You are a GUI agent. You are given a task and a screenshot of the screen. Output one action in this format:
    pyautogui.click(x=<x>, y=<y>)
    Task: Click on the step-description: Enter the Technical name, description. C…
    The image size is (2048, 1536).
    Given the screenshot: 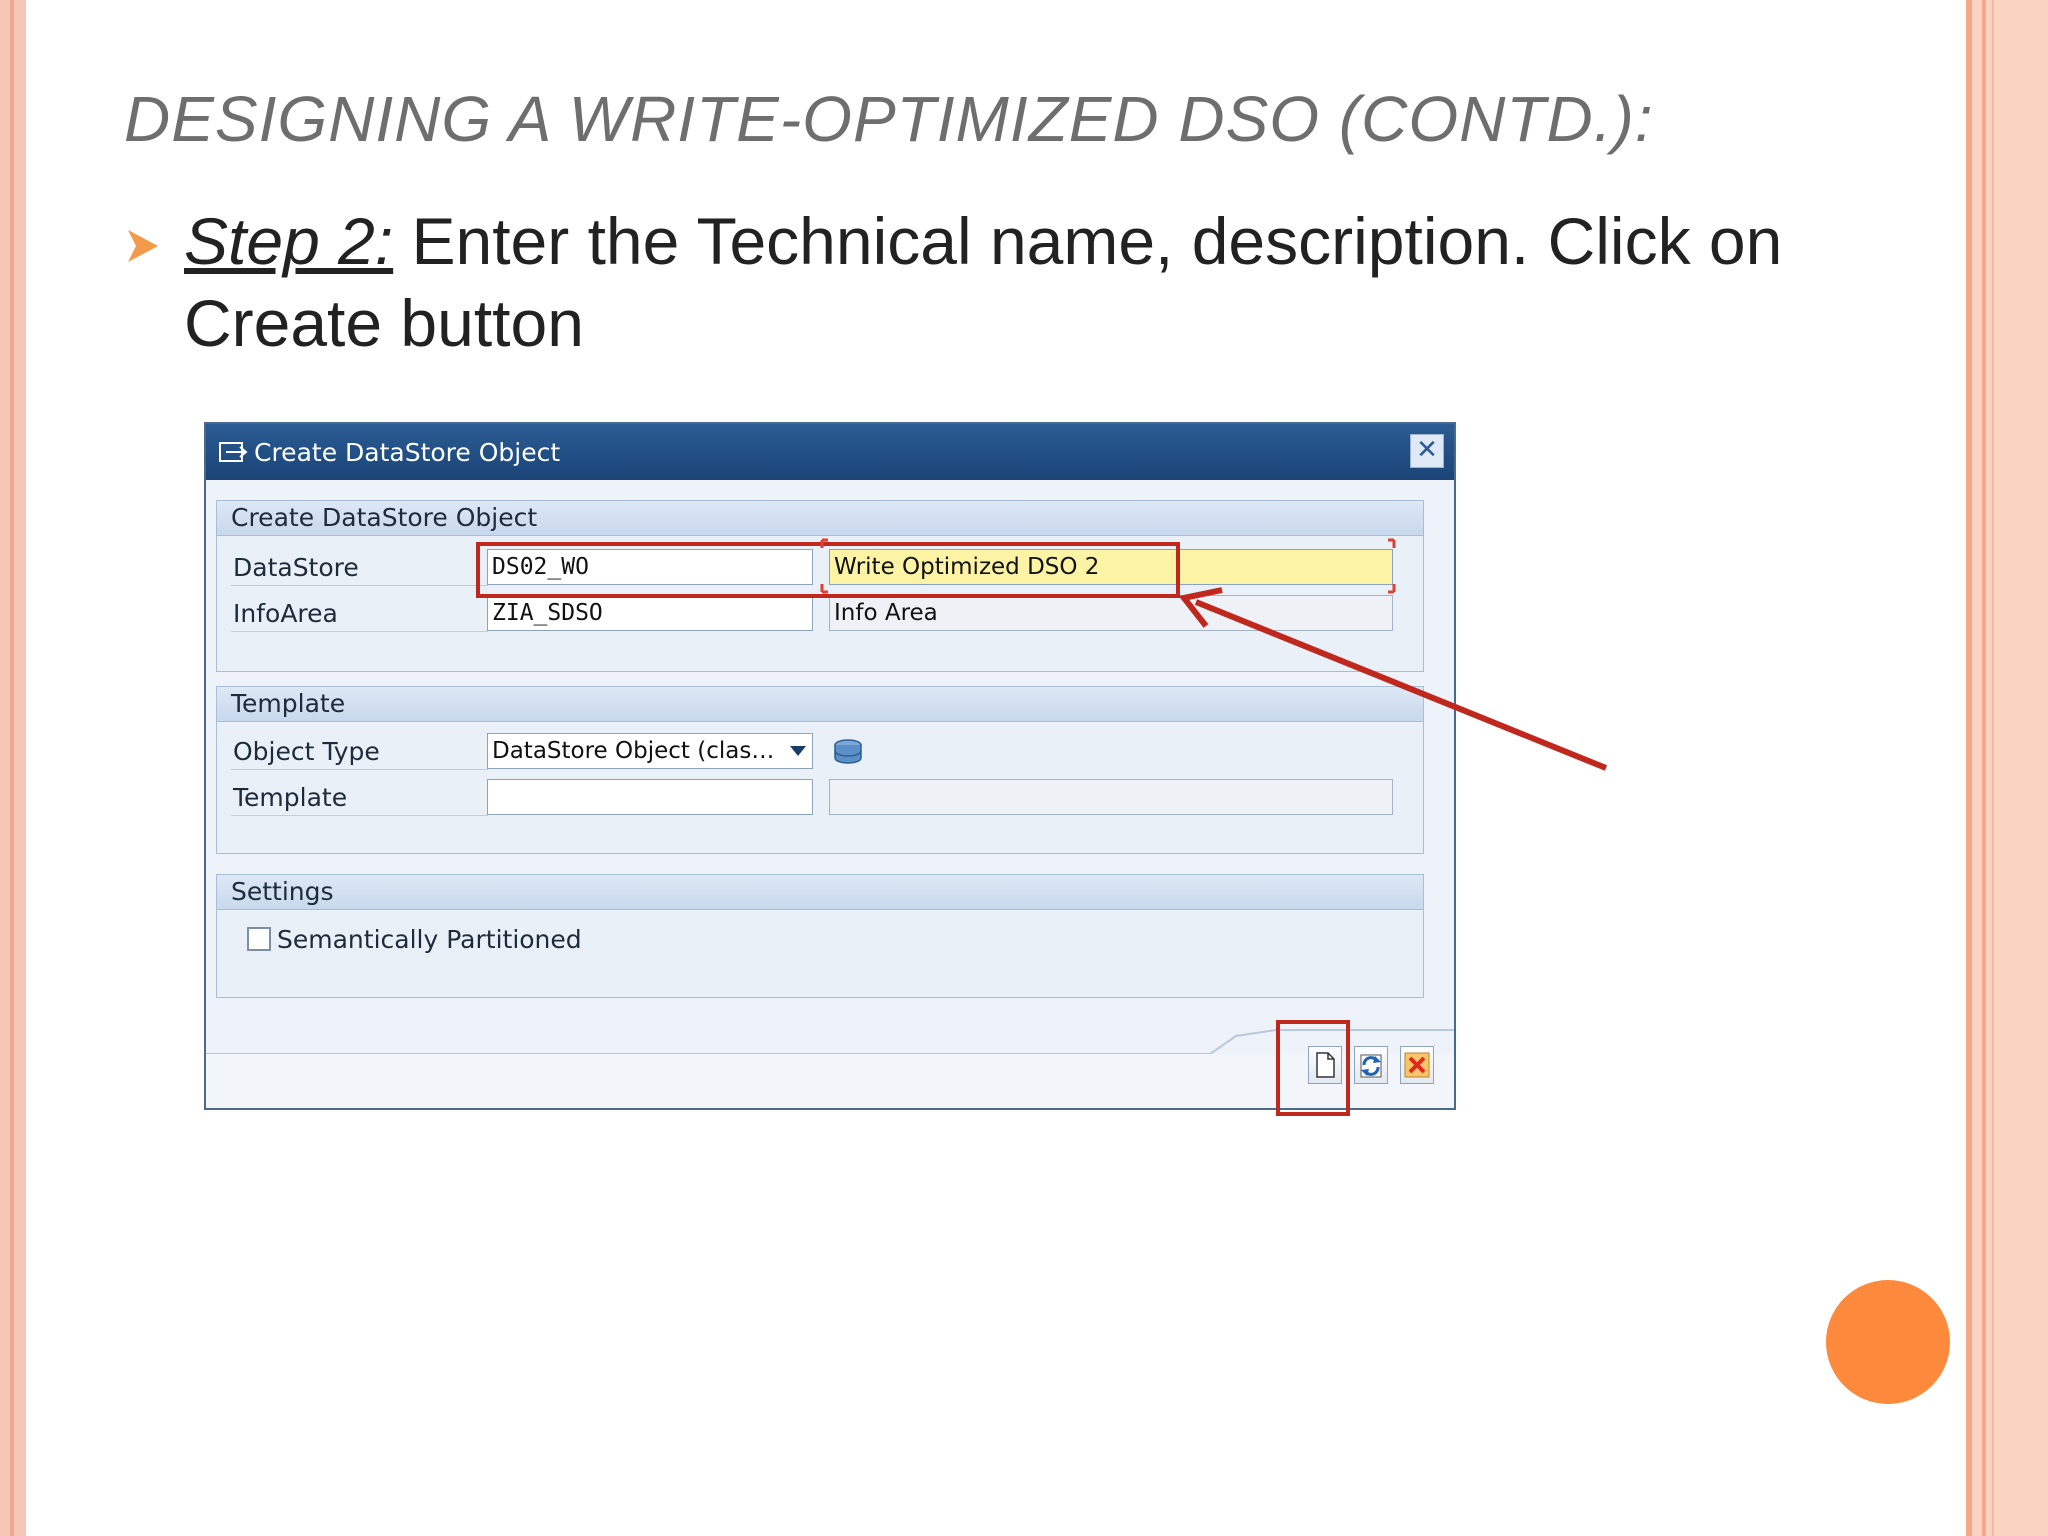 What is the action you would take?
    pyautogui.click(x=983, y=282)
    